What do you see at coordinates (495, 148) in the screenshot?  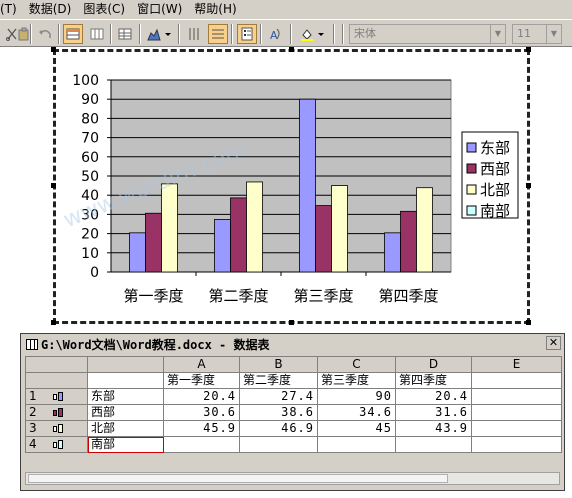 I see `legend-label: 东部` at bounding box center [495, 148].